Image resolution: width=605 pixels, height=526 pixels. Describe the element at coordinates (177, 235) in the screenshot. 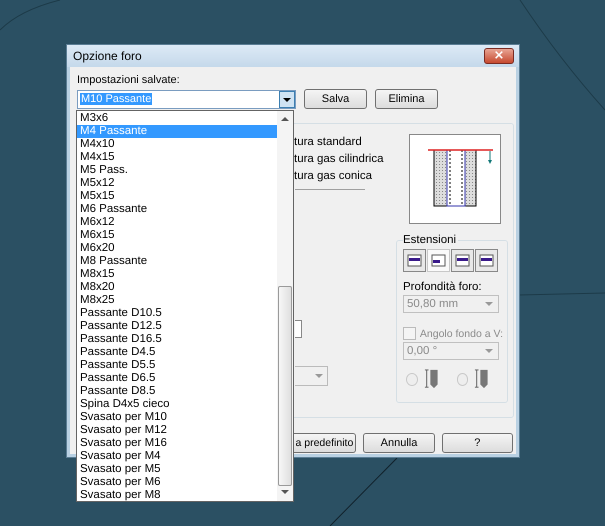

I see `list-item: M6x15` at that location.